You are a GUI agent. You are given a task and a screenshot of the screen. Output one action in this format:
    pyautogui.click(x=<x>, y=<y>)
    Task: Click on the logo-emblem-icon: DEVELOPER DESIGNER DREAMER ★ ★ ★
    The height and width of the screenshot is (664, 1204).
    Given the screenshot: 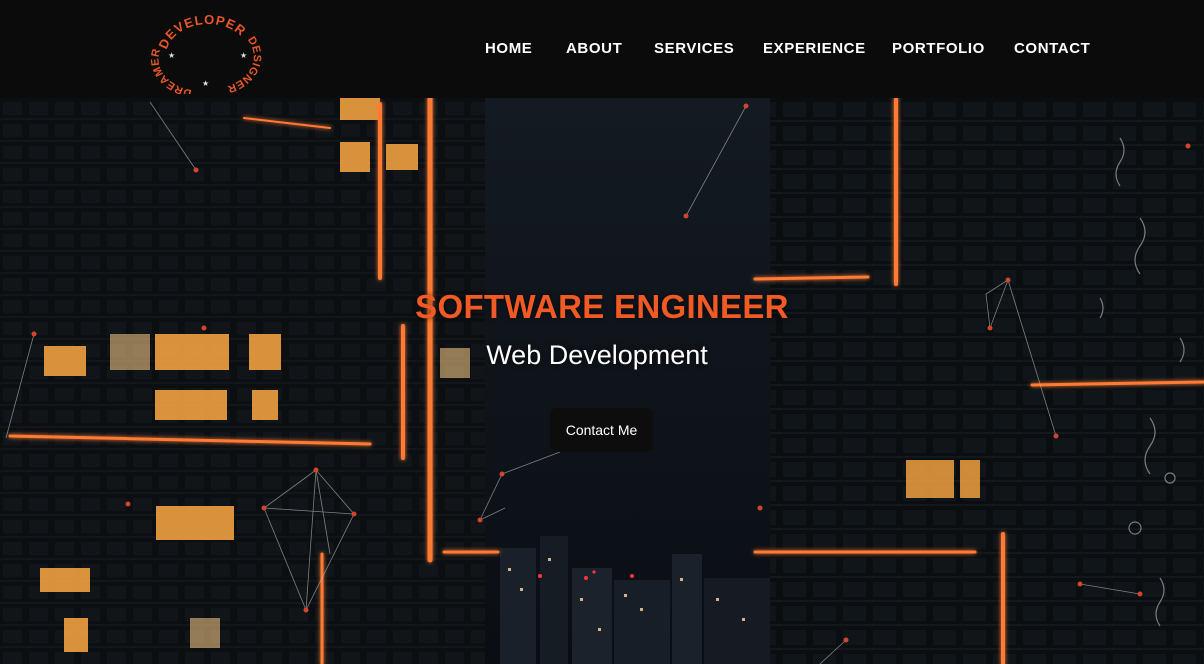 What is the action you would take?
    pyautogui.click(x=206, y=55)
    